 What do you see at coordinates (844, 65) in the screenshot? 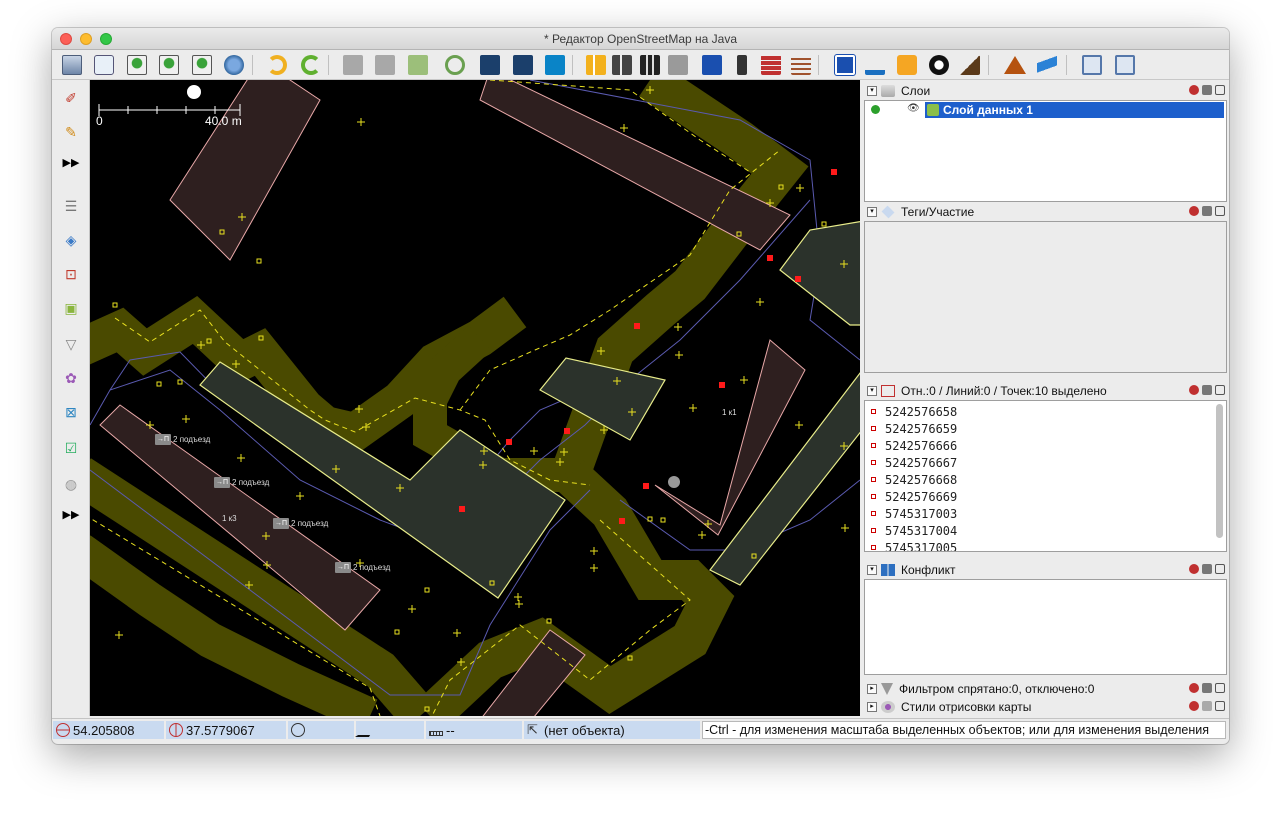
I see `info-preset-button` at bounding box center [844, 65].